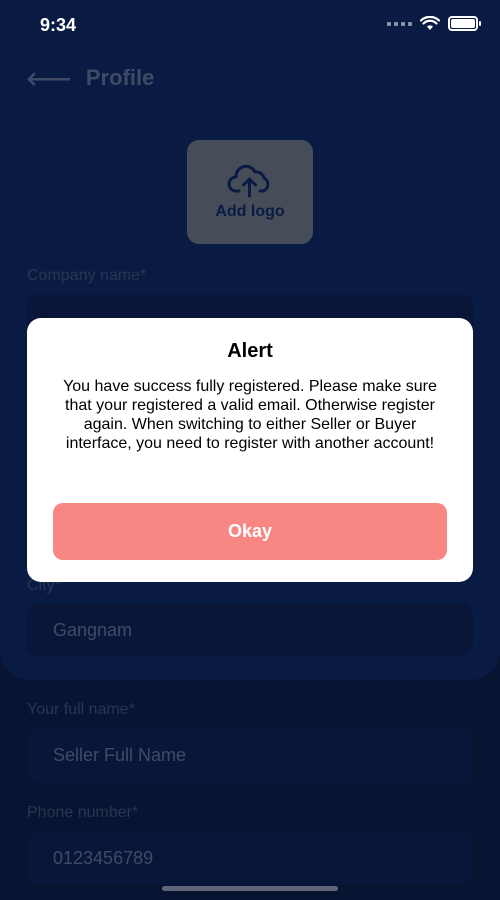 This screenshot has height=900, width=500. Describe the element at coordinates (250, 351) in the screenshot. I see `alert-title: Alert` at that location.